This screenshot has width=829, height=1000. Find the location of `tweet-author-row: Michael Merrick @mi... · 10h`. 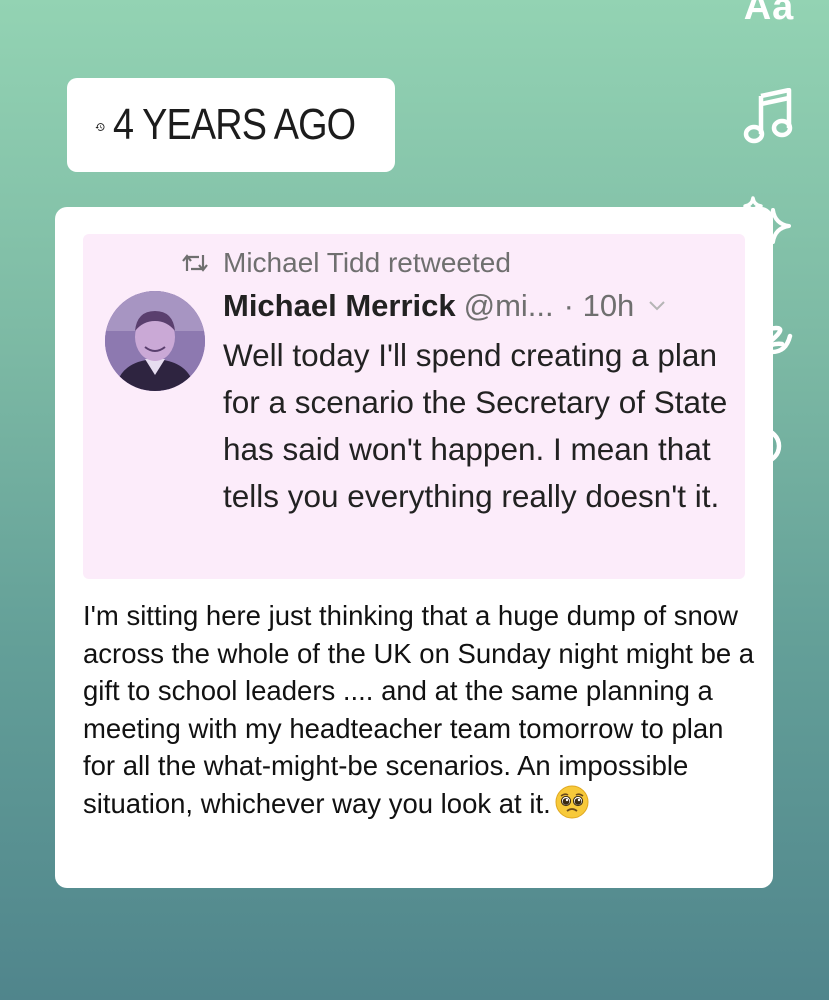

tweet-author-row: Michael Merrick @mi... · 10h is located at coordinates (444, 306).